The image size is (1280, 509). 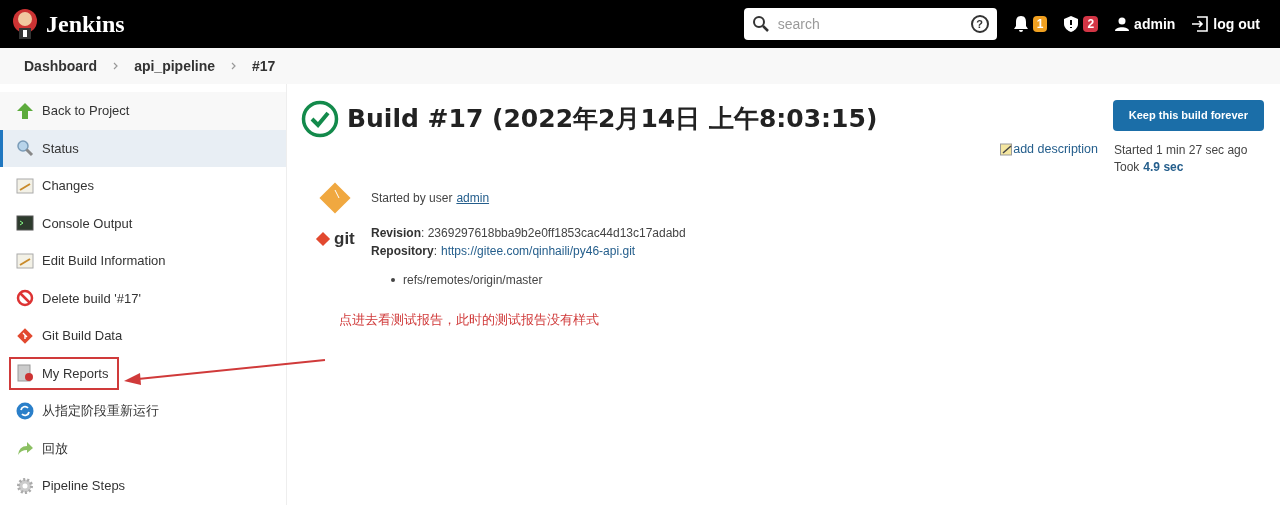 I want to click on logout-icon, so click(x=1200, y=24).